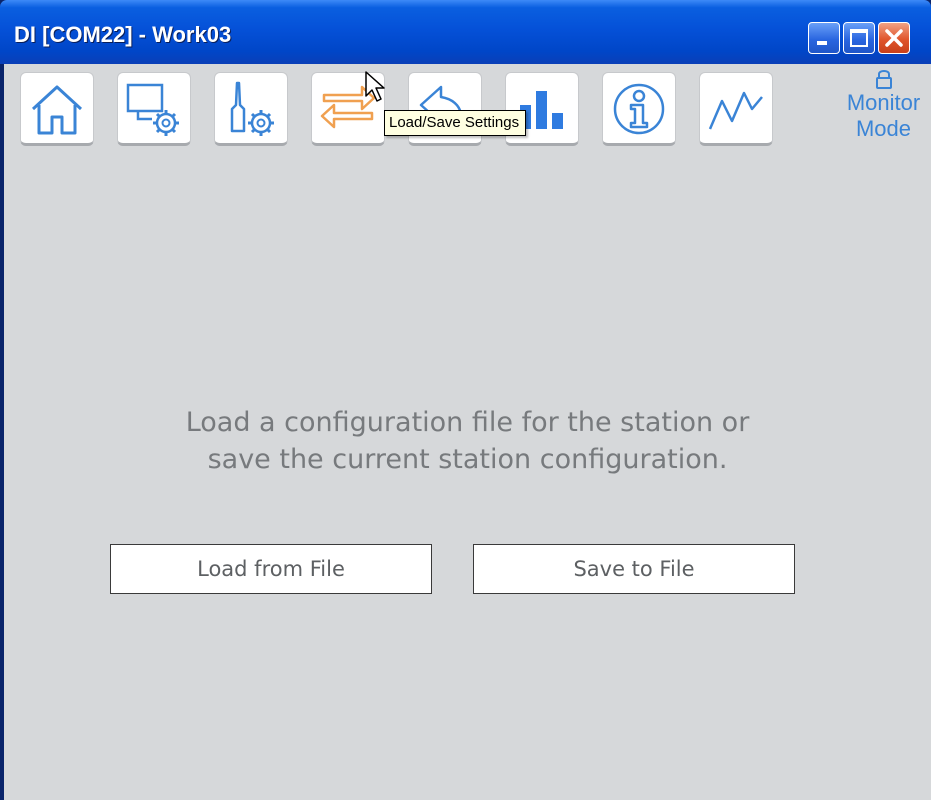  What do you see at coordinates (467, 459) in the screenshot?
I see `instruction-line-2: save the current station configuration.` at bounding box center [467, 459].